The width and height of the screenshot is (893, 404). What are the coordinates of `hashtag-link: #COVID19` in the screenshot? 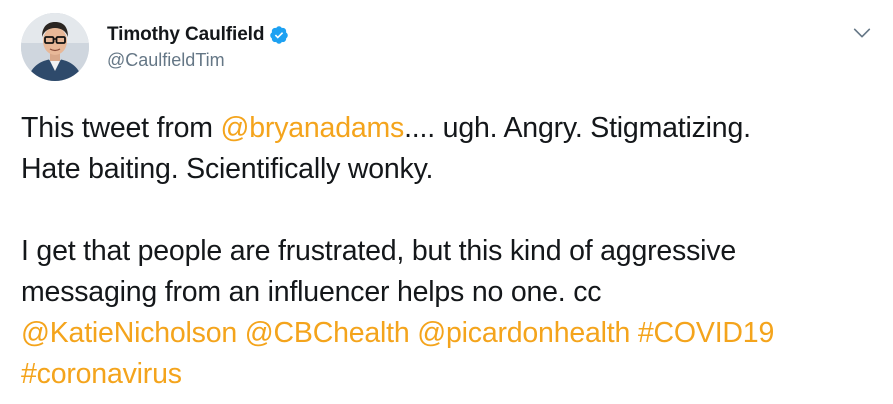 It's located at (706, 333).